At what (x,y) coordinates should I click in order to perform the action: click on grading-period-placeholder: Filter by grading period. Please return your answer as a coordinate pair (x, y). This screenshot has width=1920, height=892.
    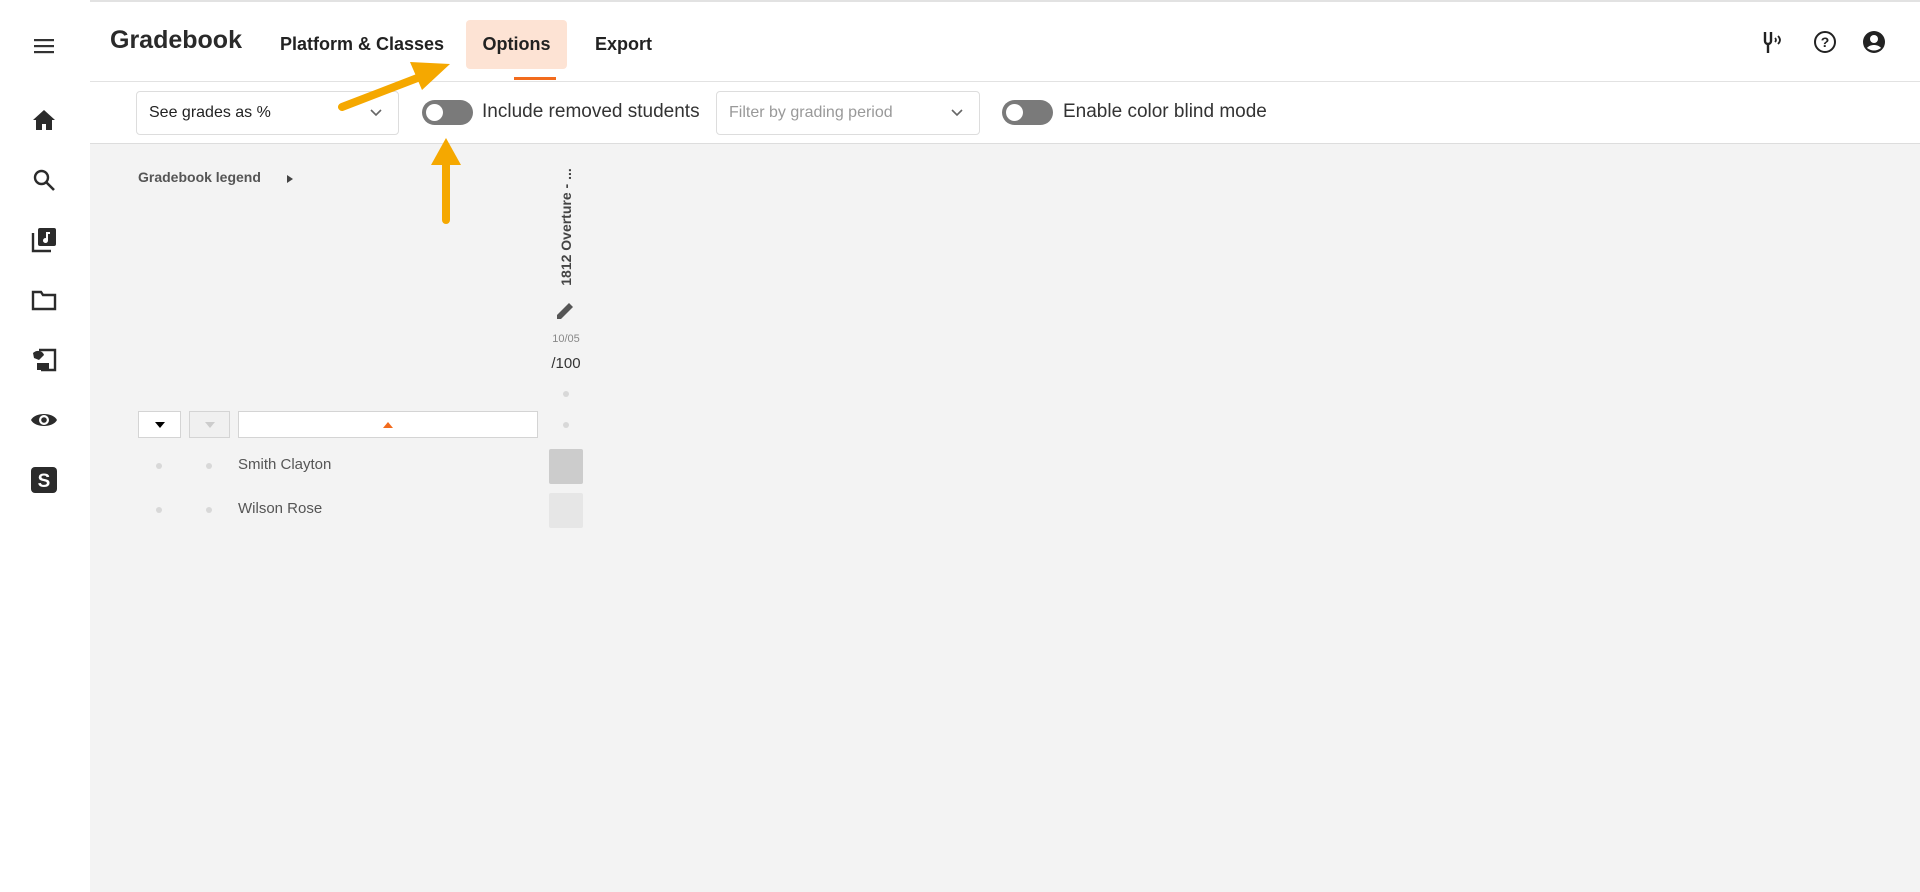
    Looking at the image, I should click on (811, 112).